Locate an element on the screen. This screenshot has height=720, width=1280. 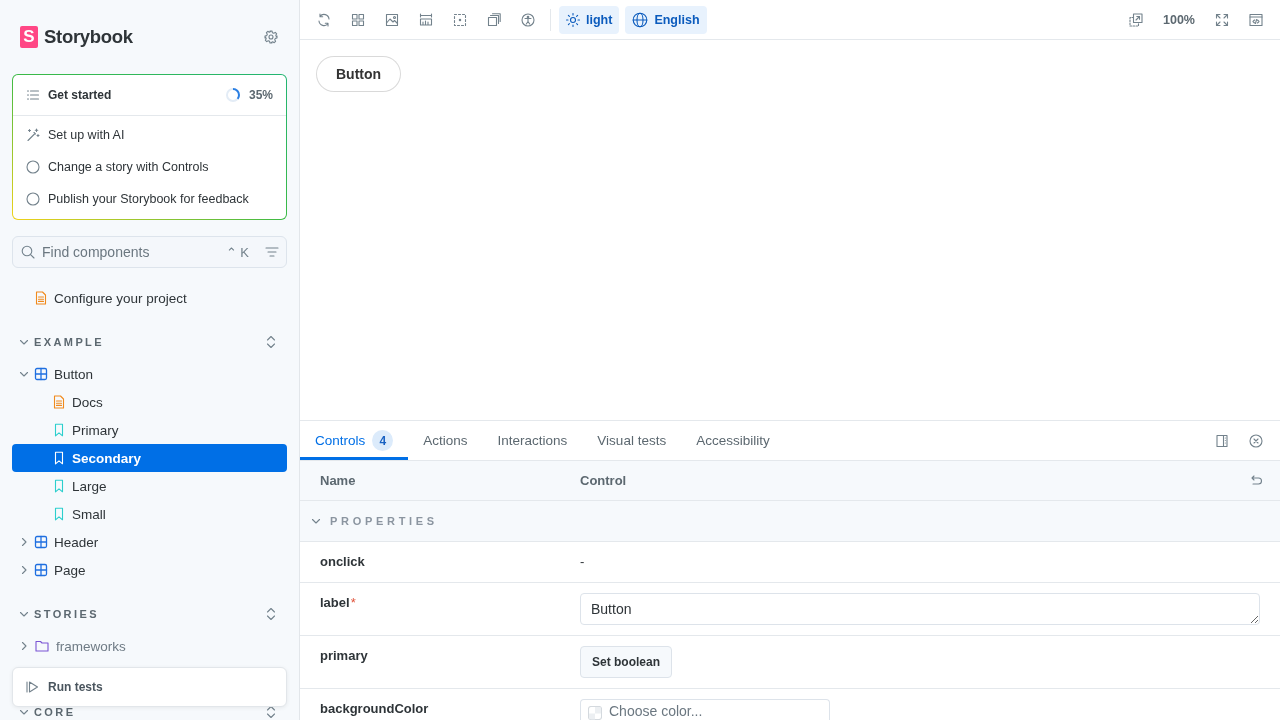
filter-icon is located at coordinates (272, 252).